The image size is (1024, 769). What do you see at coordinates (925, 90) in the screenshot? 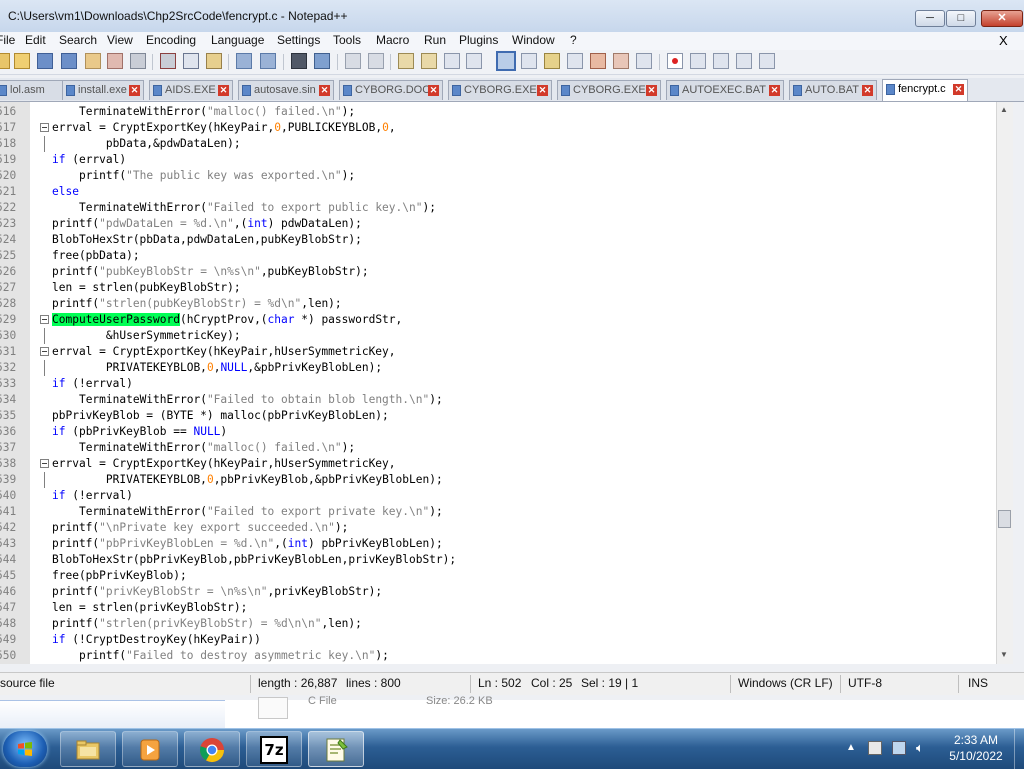
I see `tab-fencrypt-c: fencrypt.c ✕` at bounding box center [925, 90].